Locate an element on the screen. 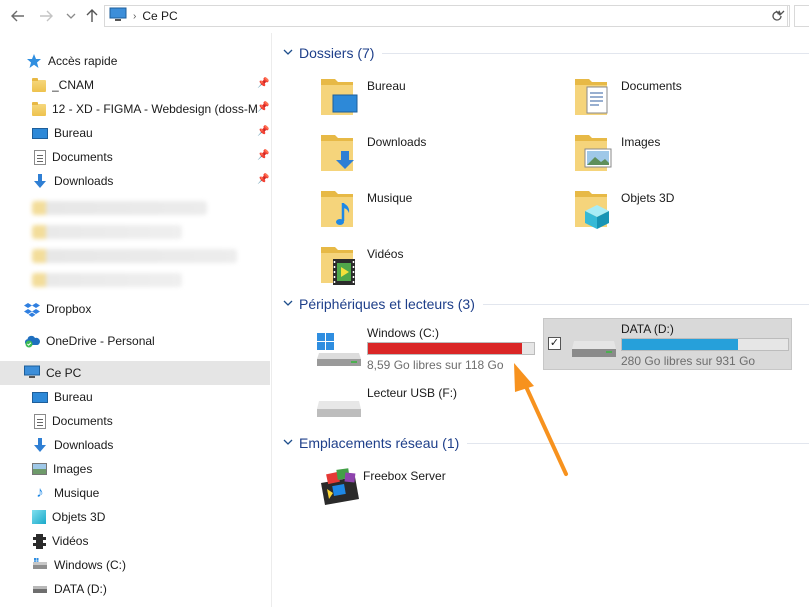 The height and width of the screenshot is (607, 809). sidebar-item-images: Images is located at coordinates (135, 469).